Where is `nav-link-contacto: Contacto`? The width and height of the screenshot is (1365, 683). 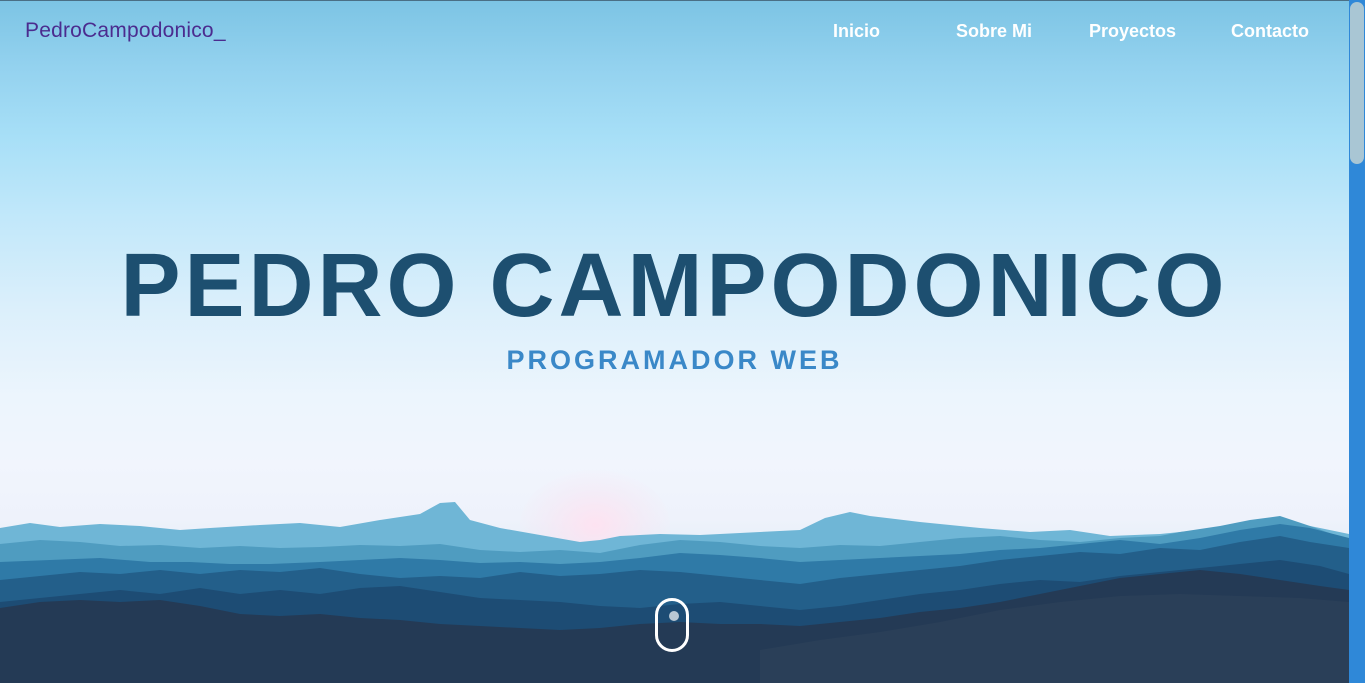
nav-link-contacto: Contacto is located at coordinates (1270, 31).